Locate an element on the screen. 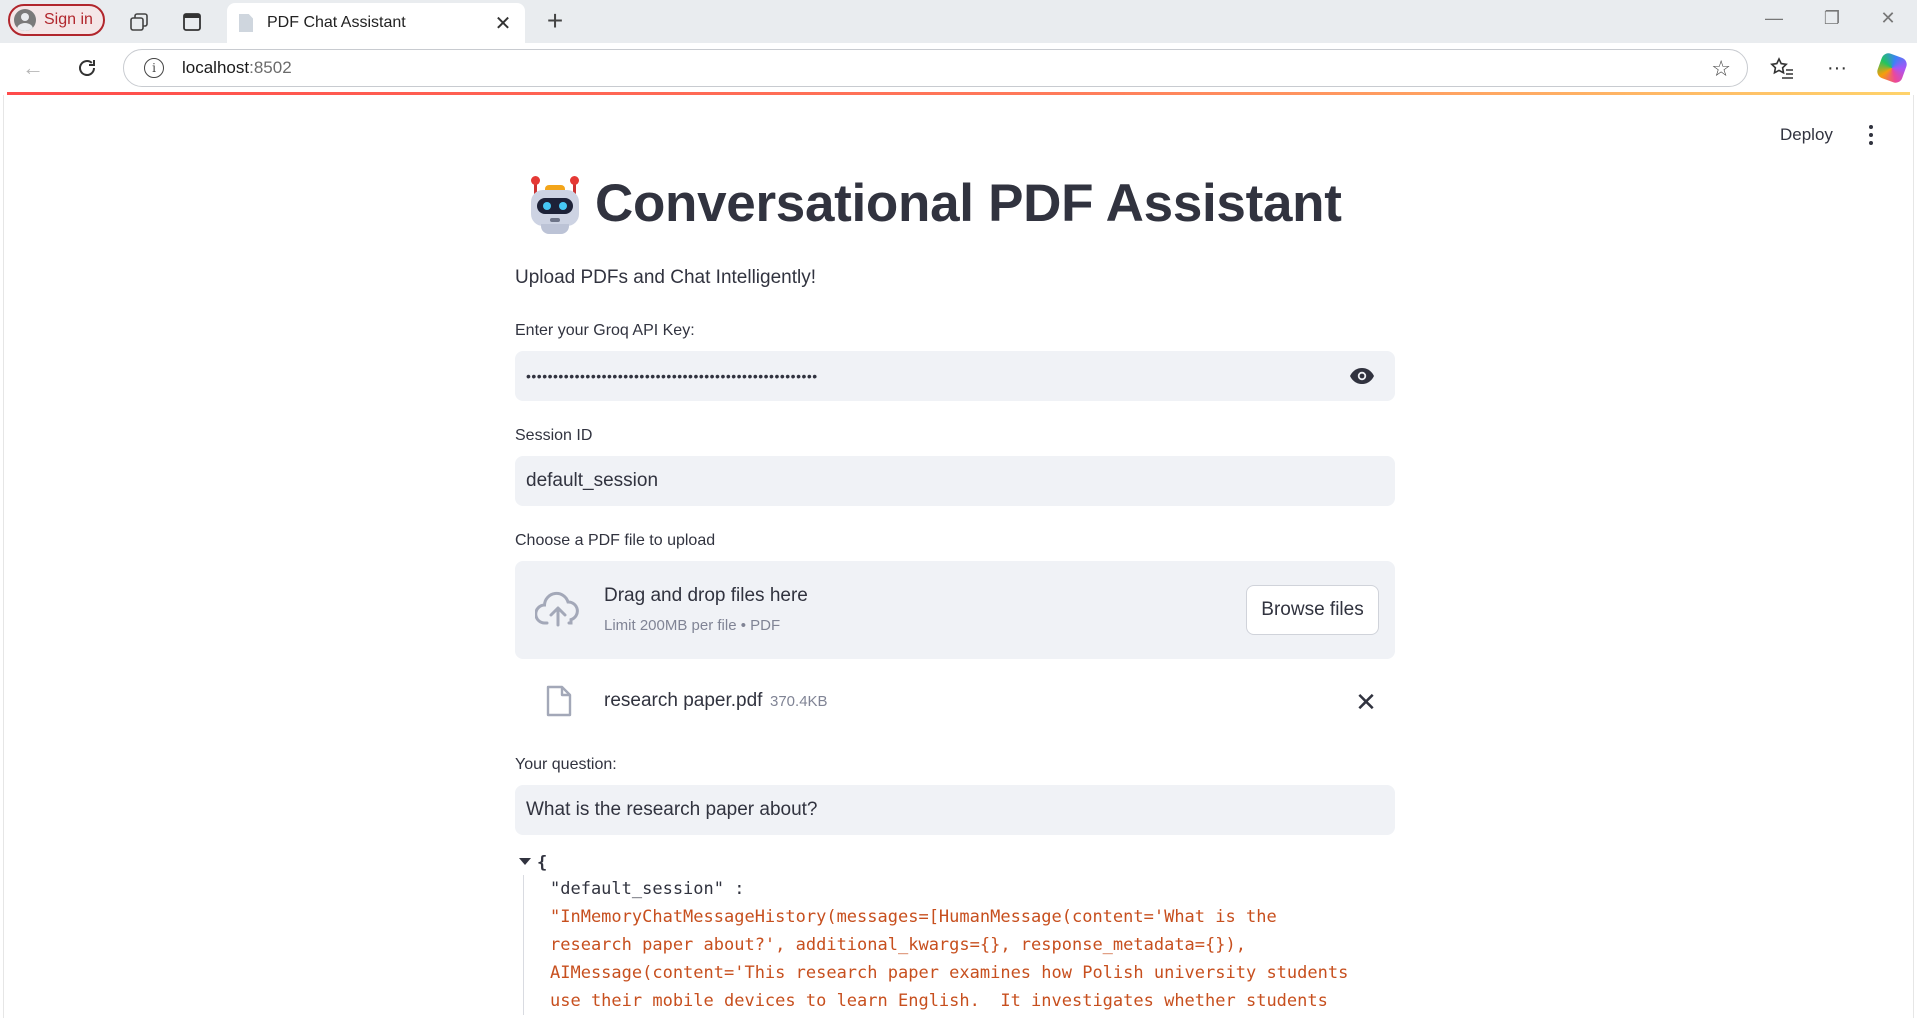 The height and width of the screenshot is (1018, 1917). session-id-label: Session ID is located at coordinates (554, 435).